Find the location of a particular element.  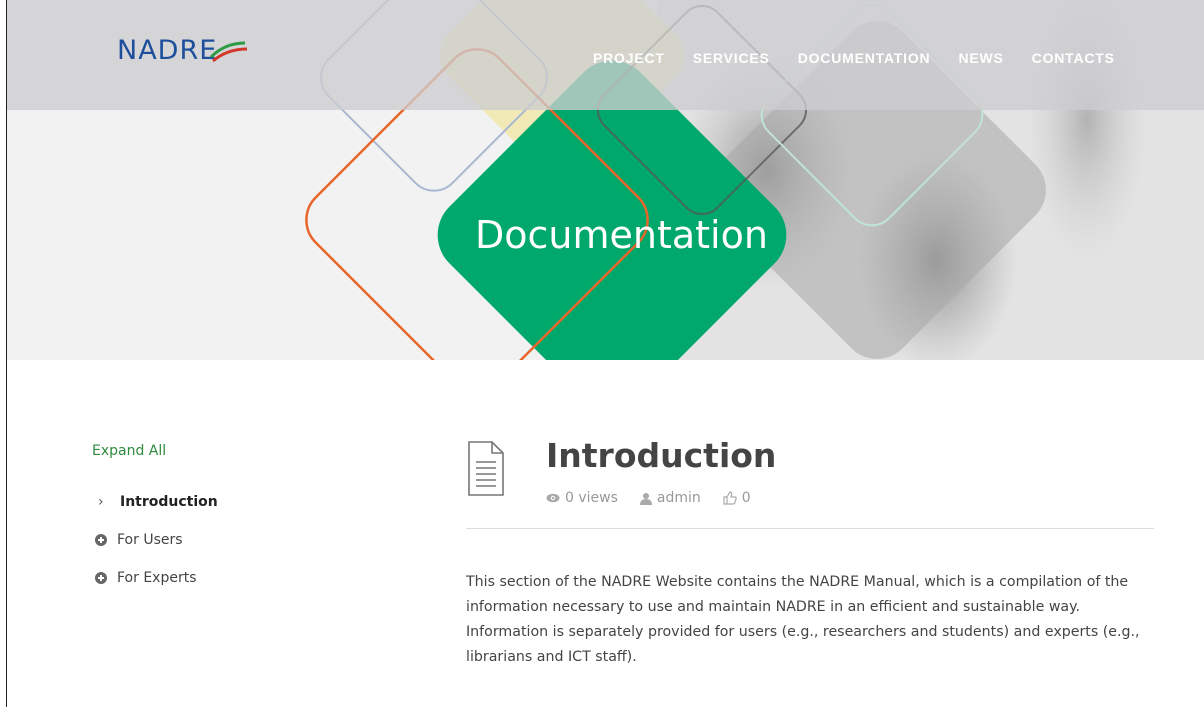

nav-contacts: CONTACTS is located at coordinates (1073, 58).